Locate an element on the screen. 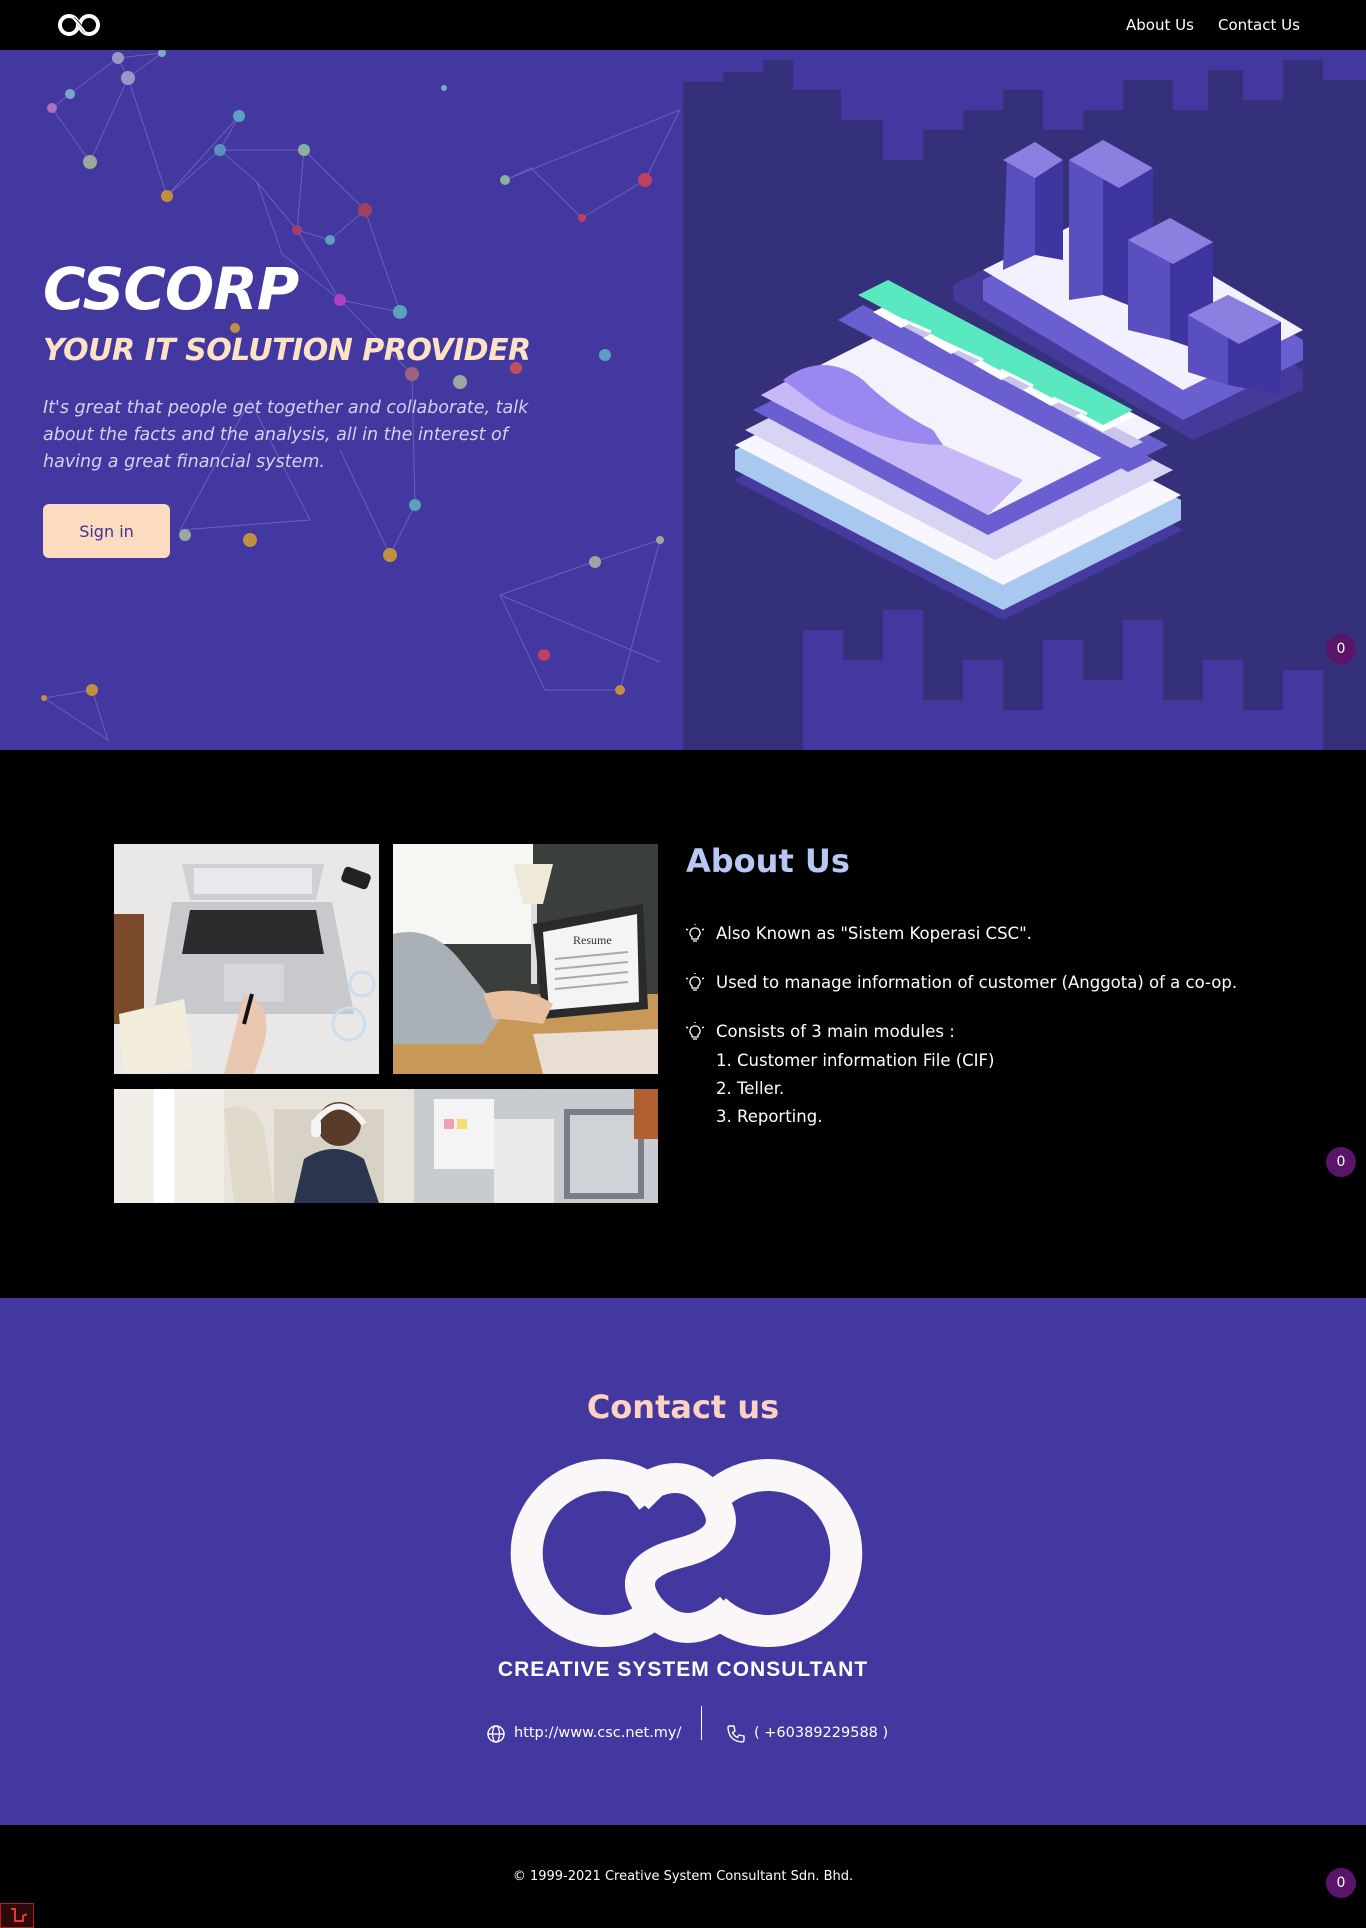 This screenshot has width=1366, height=1928. module-item-teller: 2. Teller. is located at coordinates (750, 1088).